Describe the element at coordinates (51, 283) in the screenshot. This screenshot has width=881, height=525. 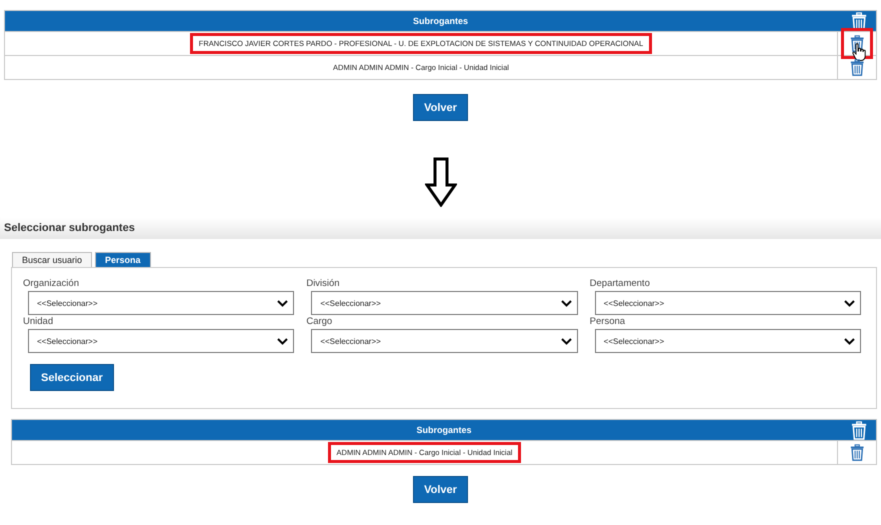
I see `field-label: Organización` at that location.